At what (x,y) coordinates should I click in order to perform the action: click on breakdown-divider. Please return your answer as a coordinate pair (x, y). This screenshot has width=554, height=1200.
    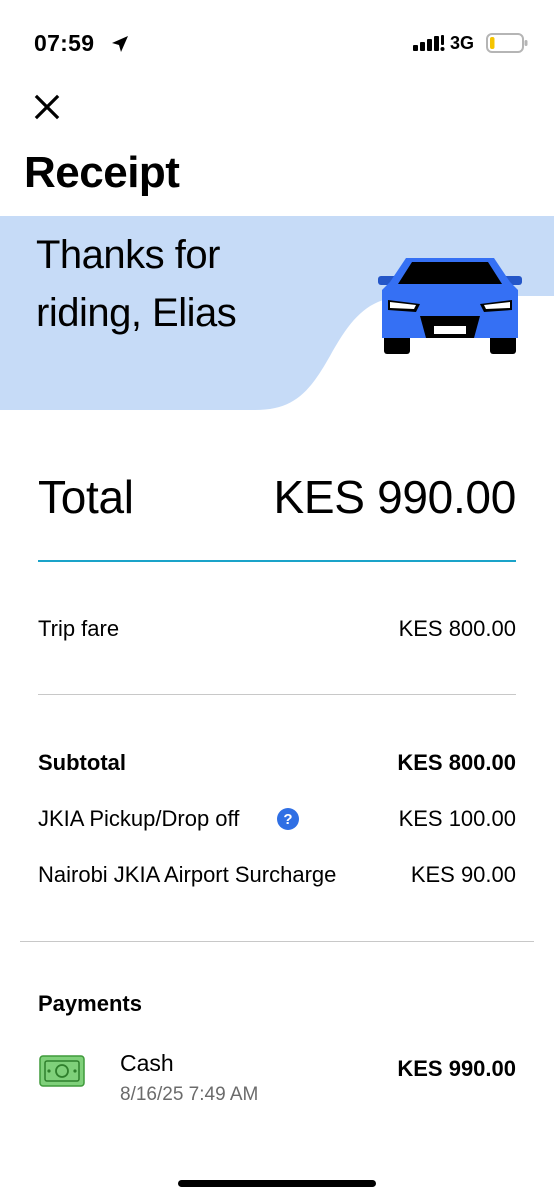
    Looking at the image, I should click on (277, 941).